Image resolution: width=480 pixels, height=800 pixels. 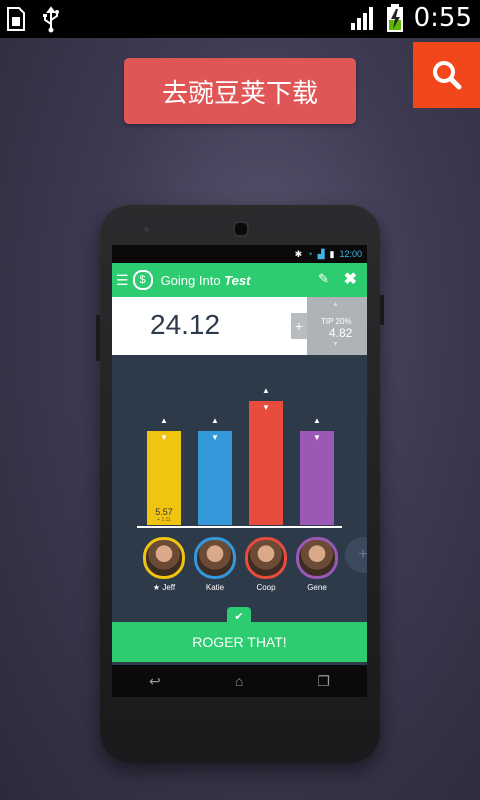 What do you see at coordinates (394, 18) in the screenshot?
I see `battery-charging-icon` at bounding box center [394, 18].